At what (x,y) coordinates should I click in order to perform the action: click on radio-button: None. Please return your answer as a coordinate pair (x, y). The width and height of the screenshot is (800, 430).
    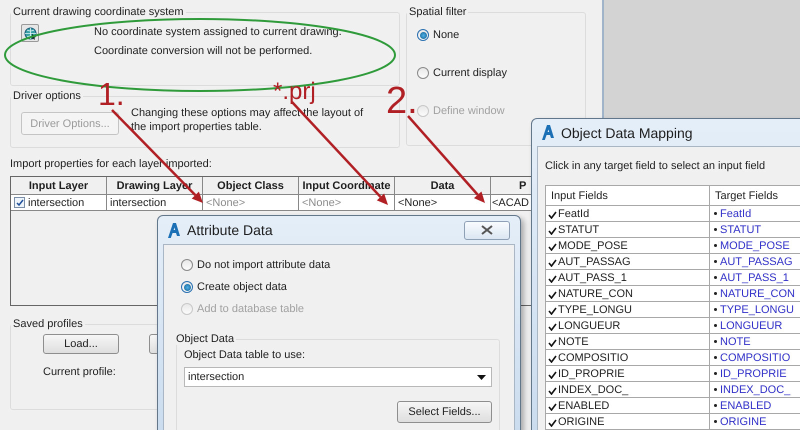
    Looking at the image, I should click on (496, 35).